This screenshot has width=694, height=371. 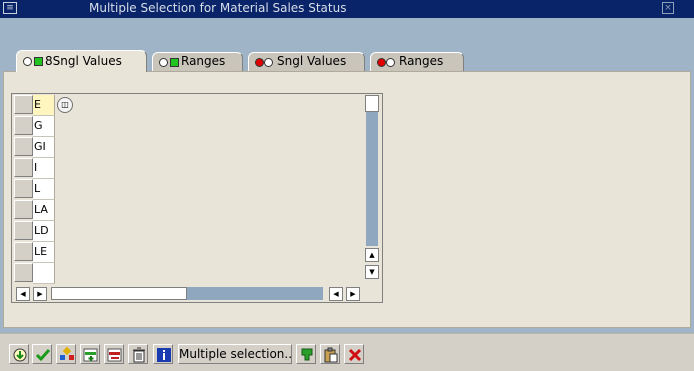 I want to click on delete-row-button, so click(x=114, y=354).